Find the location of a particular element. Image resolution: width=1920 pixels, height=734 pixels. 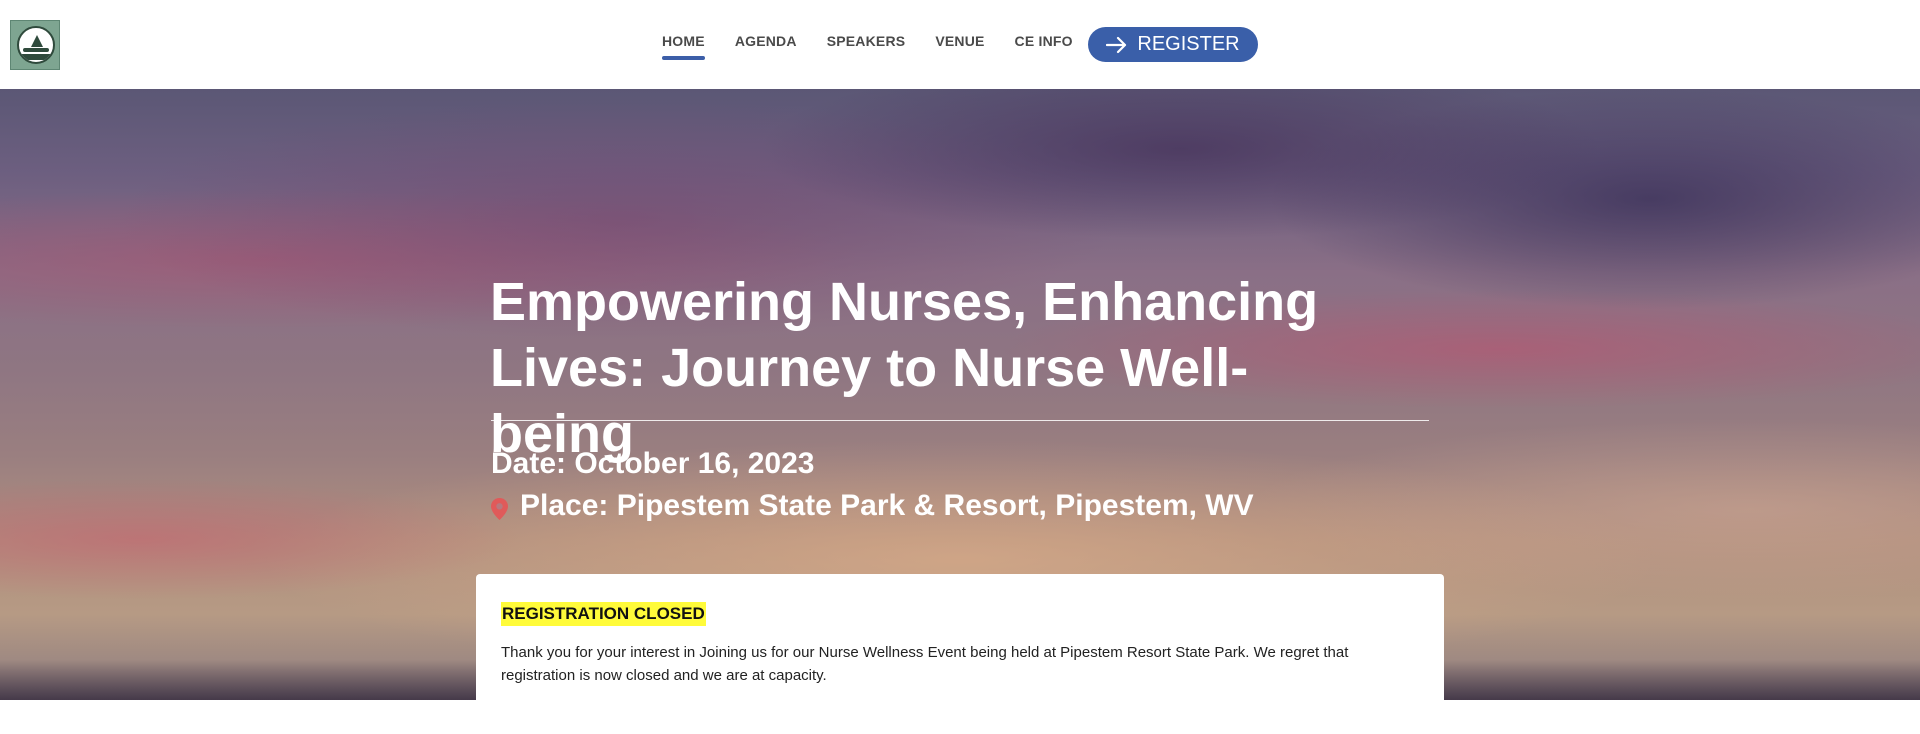

register-label: REGISTER is located at coordinates (1188, 44).